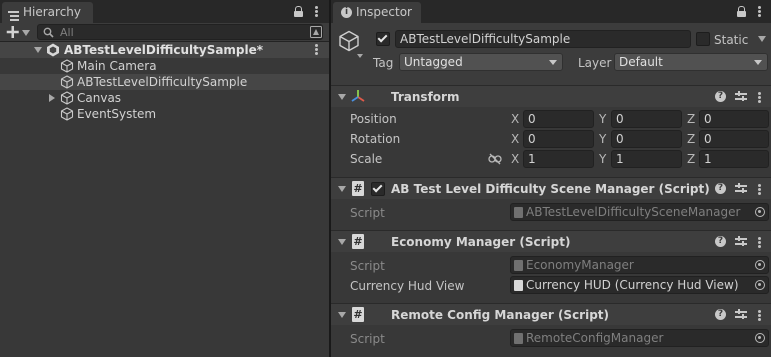 This screenshot has height=357, width=771. Describe the element at coordinates (164, 82) in the screenshot. I see `hierarchy-item-abtest: ABTestLevelDifficultySample` at that location.